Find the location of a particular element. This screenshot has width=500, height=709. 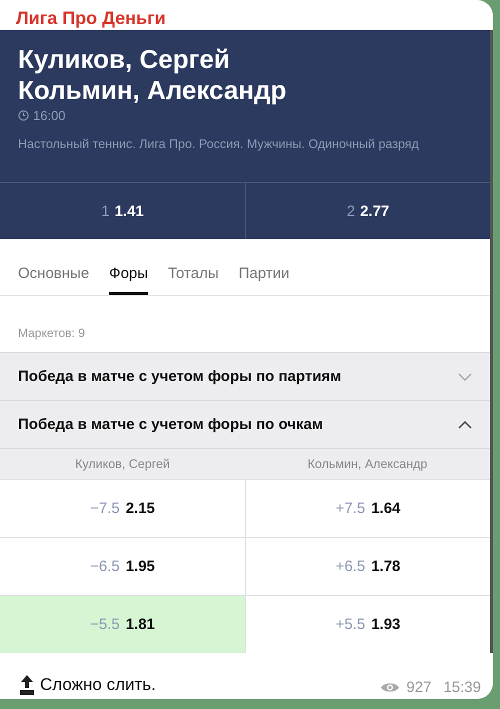

market-tab: Партии is located at coordinates (264, 276).